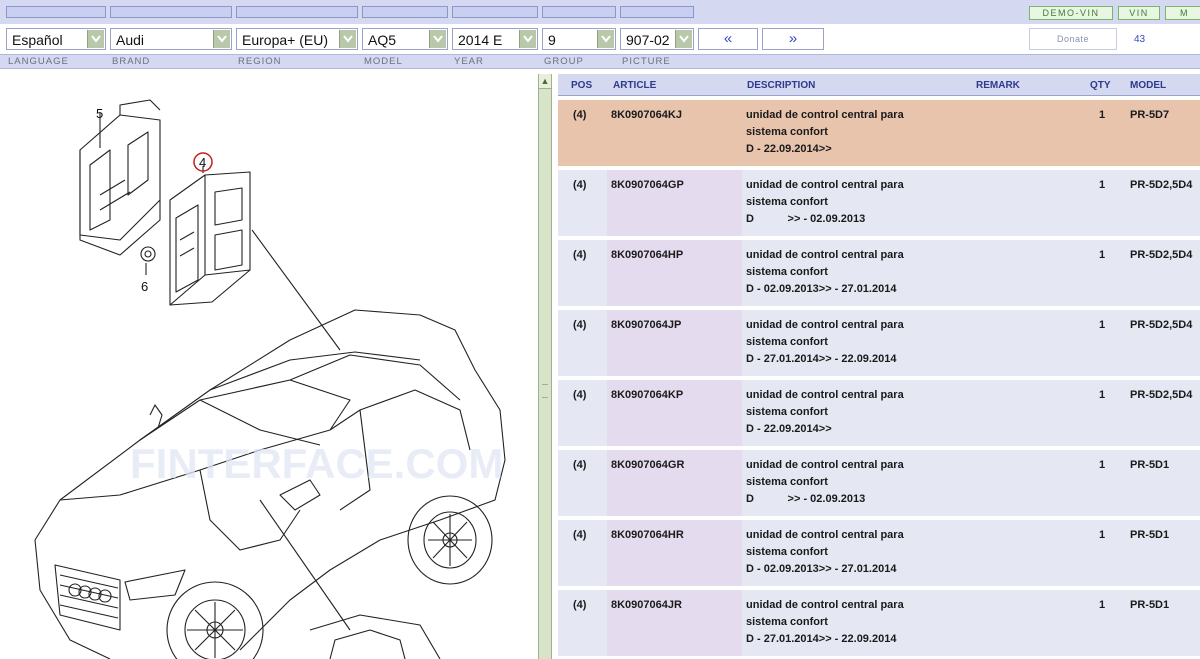 The height and width of the screenshot is (659, 1200). I want to click on donate-button: Donate, so click(1073, 39).